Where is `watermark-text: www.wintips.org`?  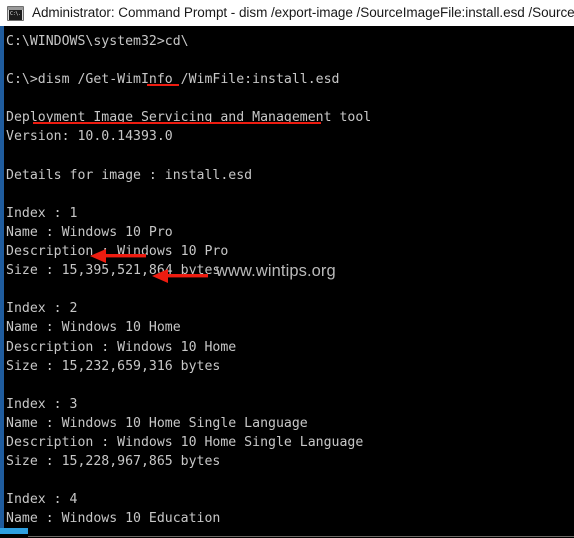 watermark-text: www.wintips.org is located at coordinates (276, 271).